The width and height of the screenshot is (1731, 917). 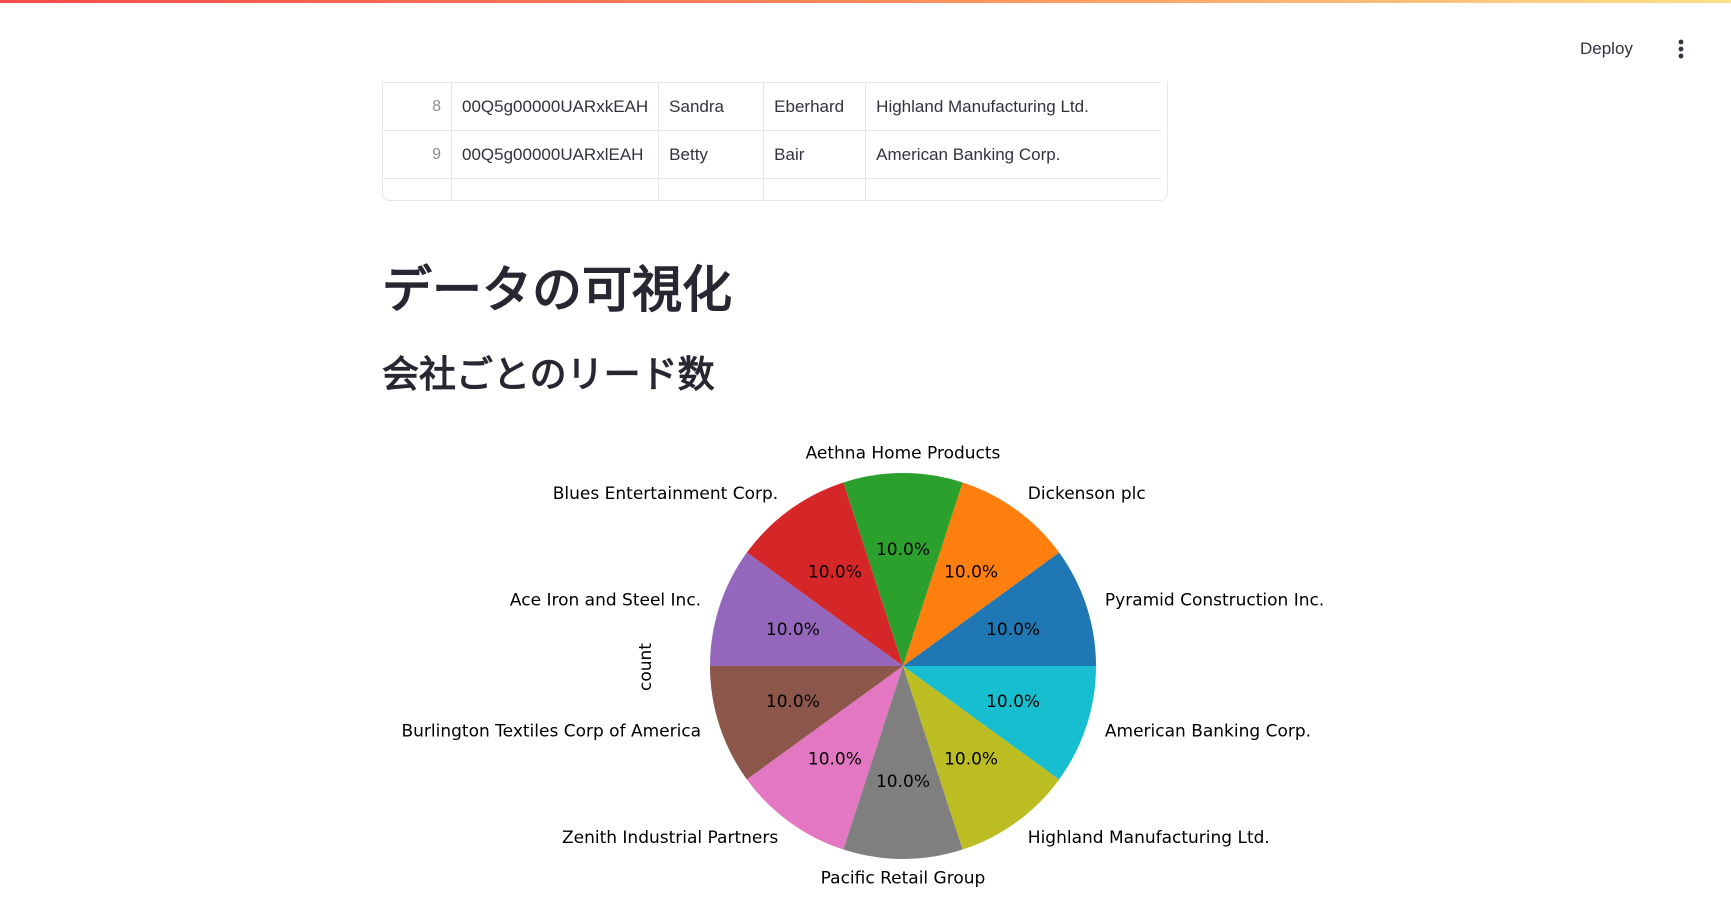 What do you see at coordinates (548, 374) in the screenshot?
I see `section-subtitle: 会社ごとのリード数` at bounding box center [548, 374].